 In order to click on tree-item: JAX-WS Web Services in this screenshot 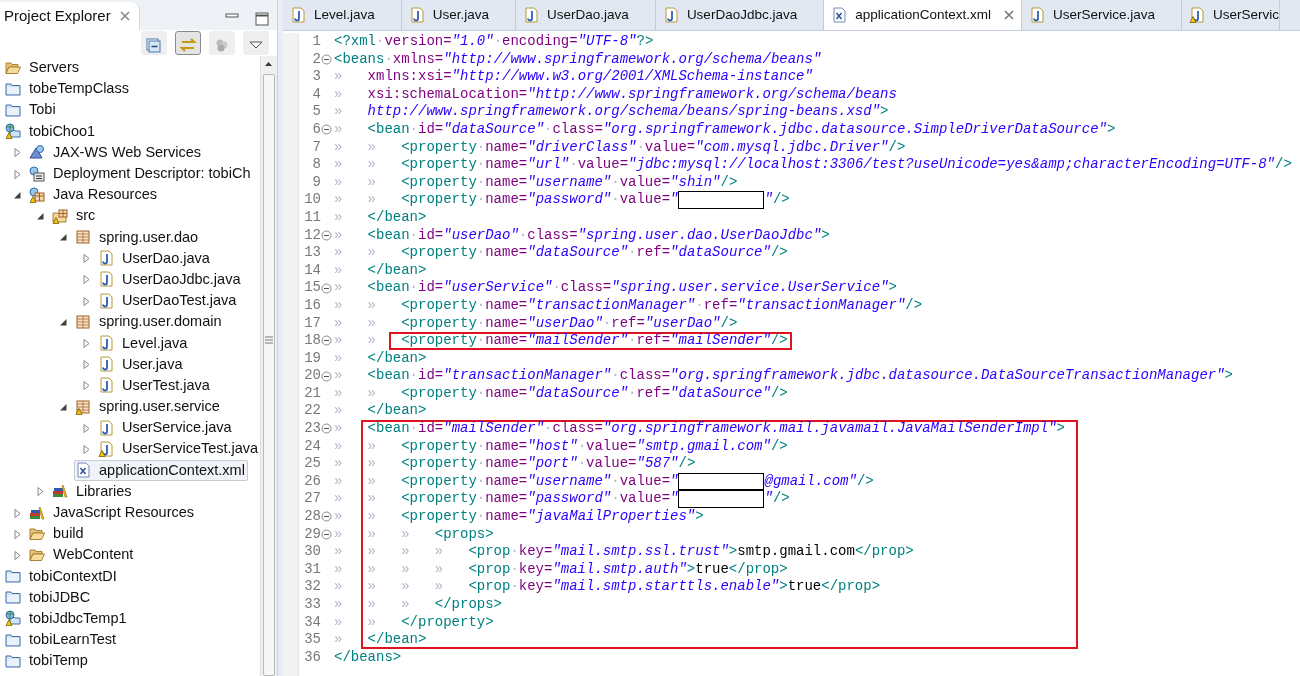, I will do `click(107, 152)`.